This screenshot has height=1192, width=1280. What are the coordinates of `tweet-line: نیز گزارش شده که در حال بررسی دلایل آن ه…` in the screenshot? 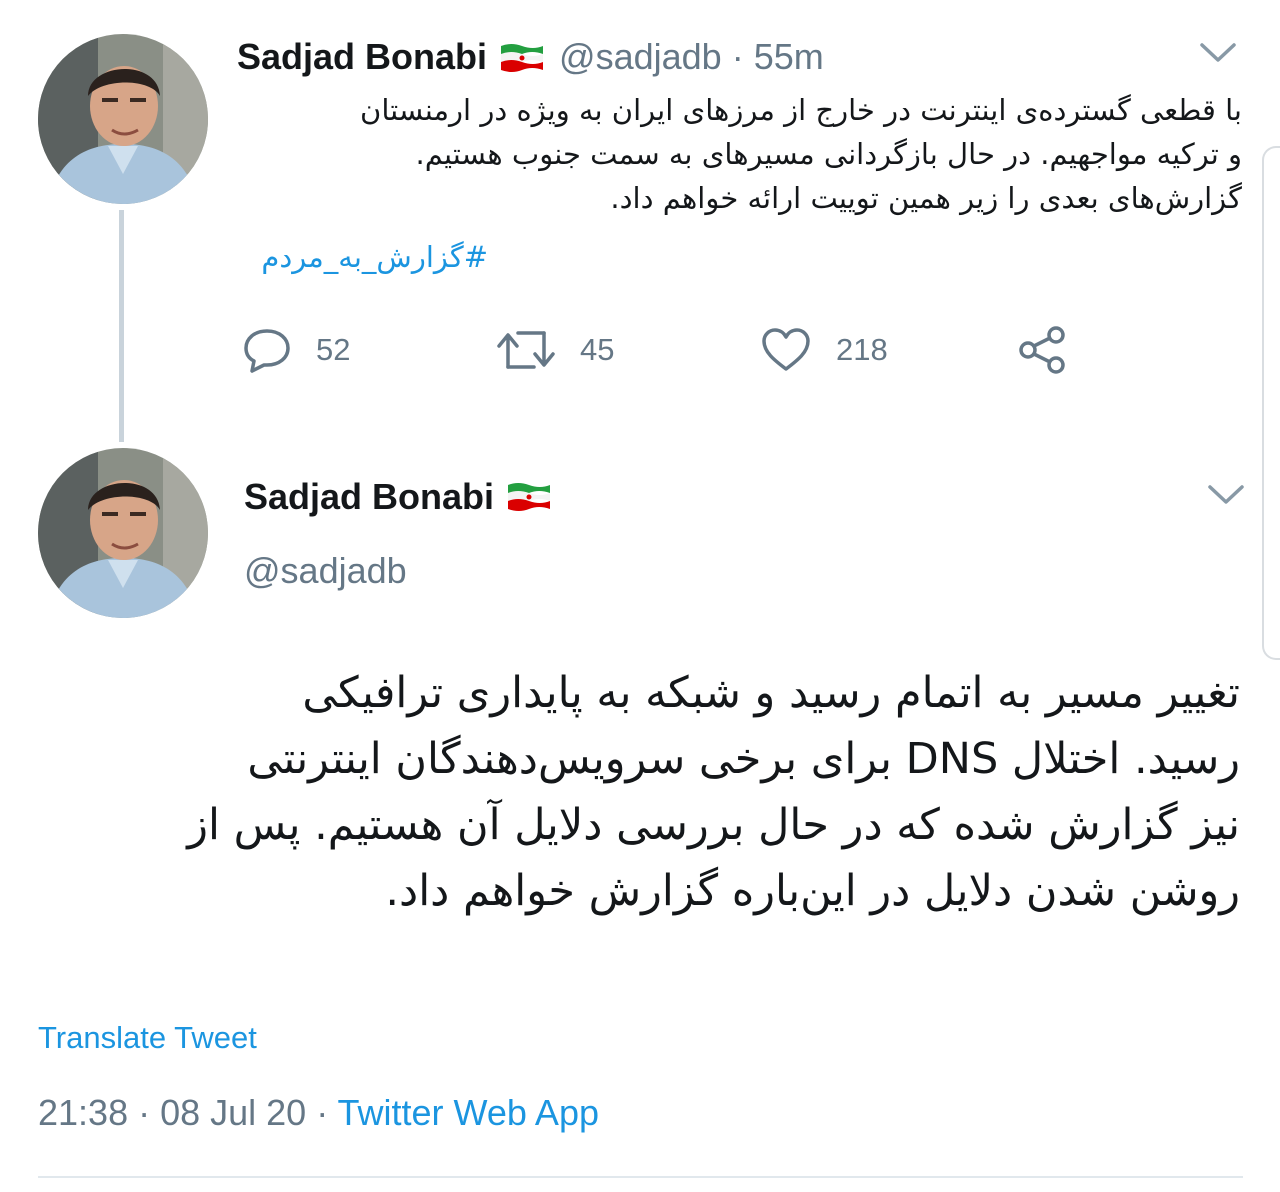 It's located at (713, 825).